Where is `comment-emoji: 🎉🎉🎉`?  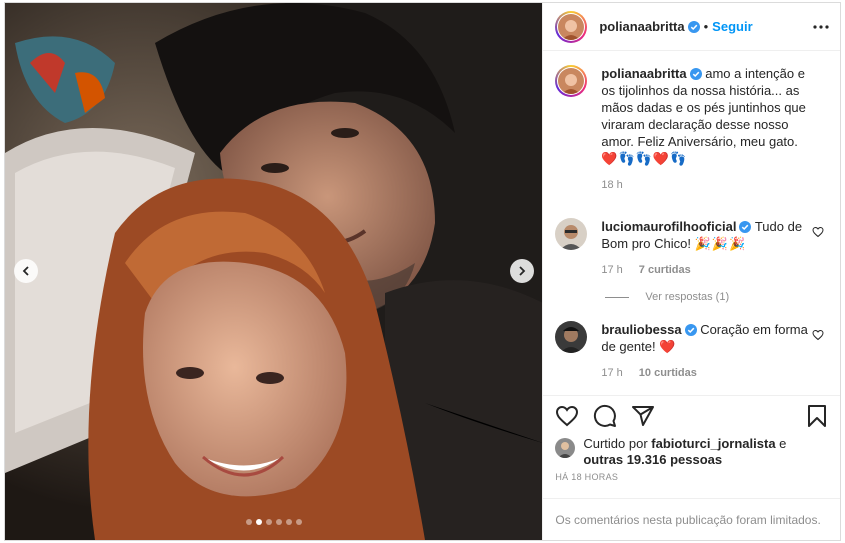 comment-emoji: 🎉🎉🎉 is located at coordinates (720, 243).